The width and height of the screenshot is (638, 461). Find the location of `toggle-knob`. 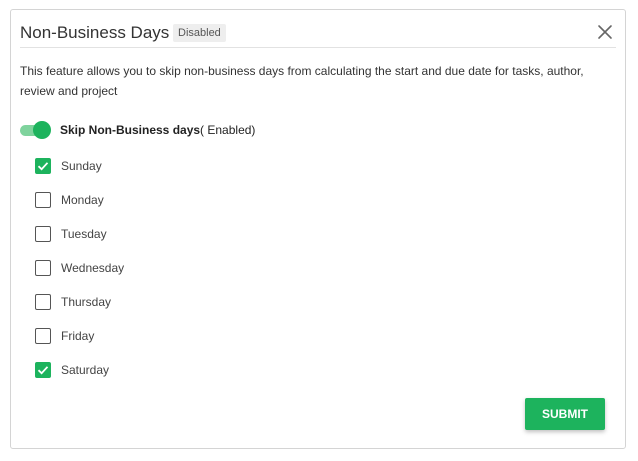

toggle-knob is located at coordinates (42, 130).